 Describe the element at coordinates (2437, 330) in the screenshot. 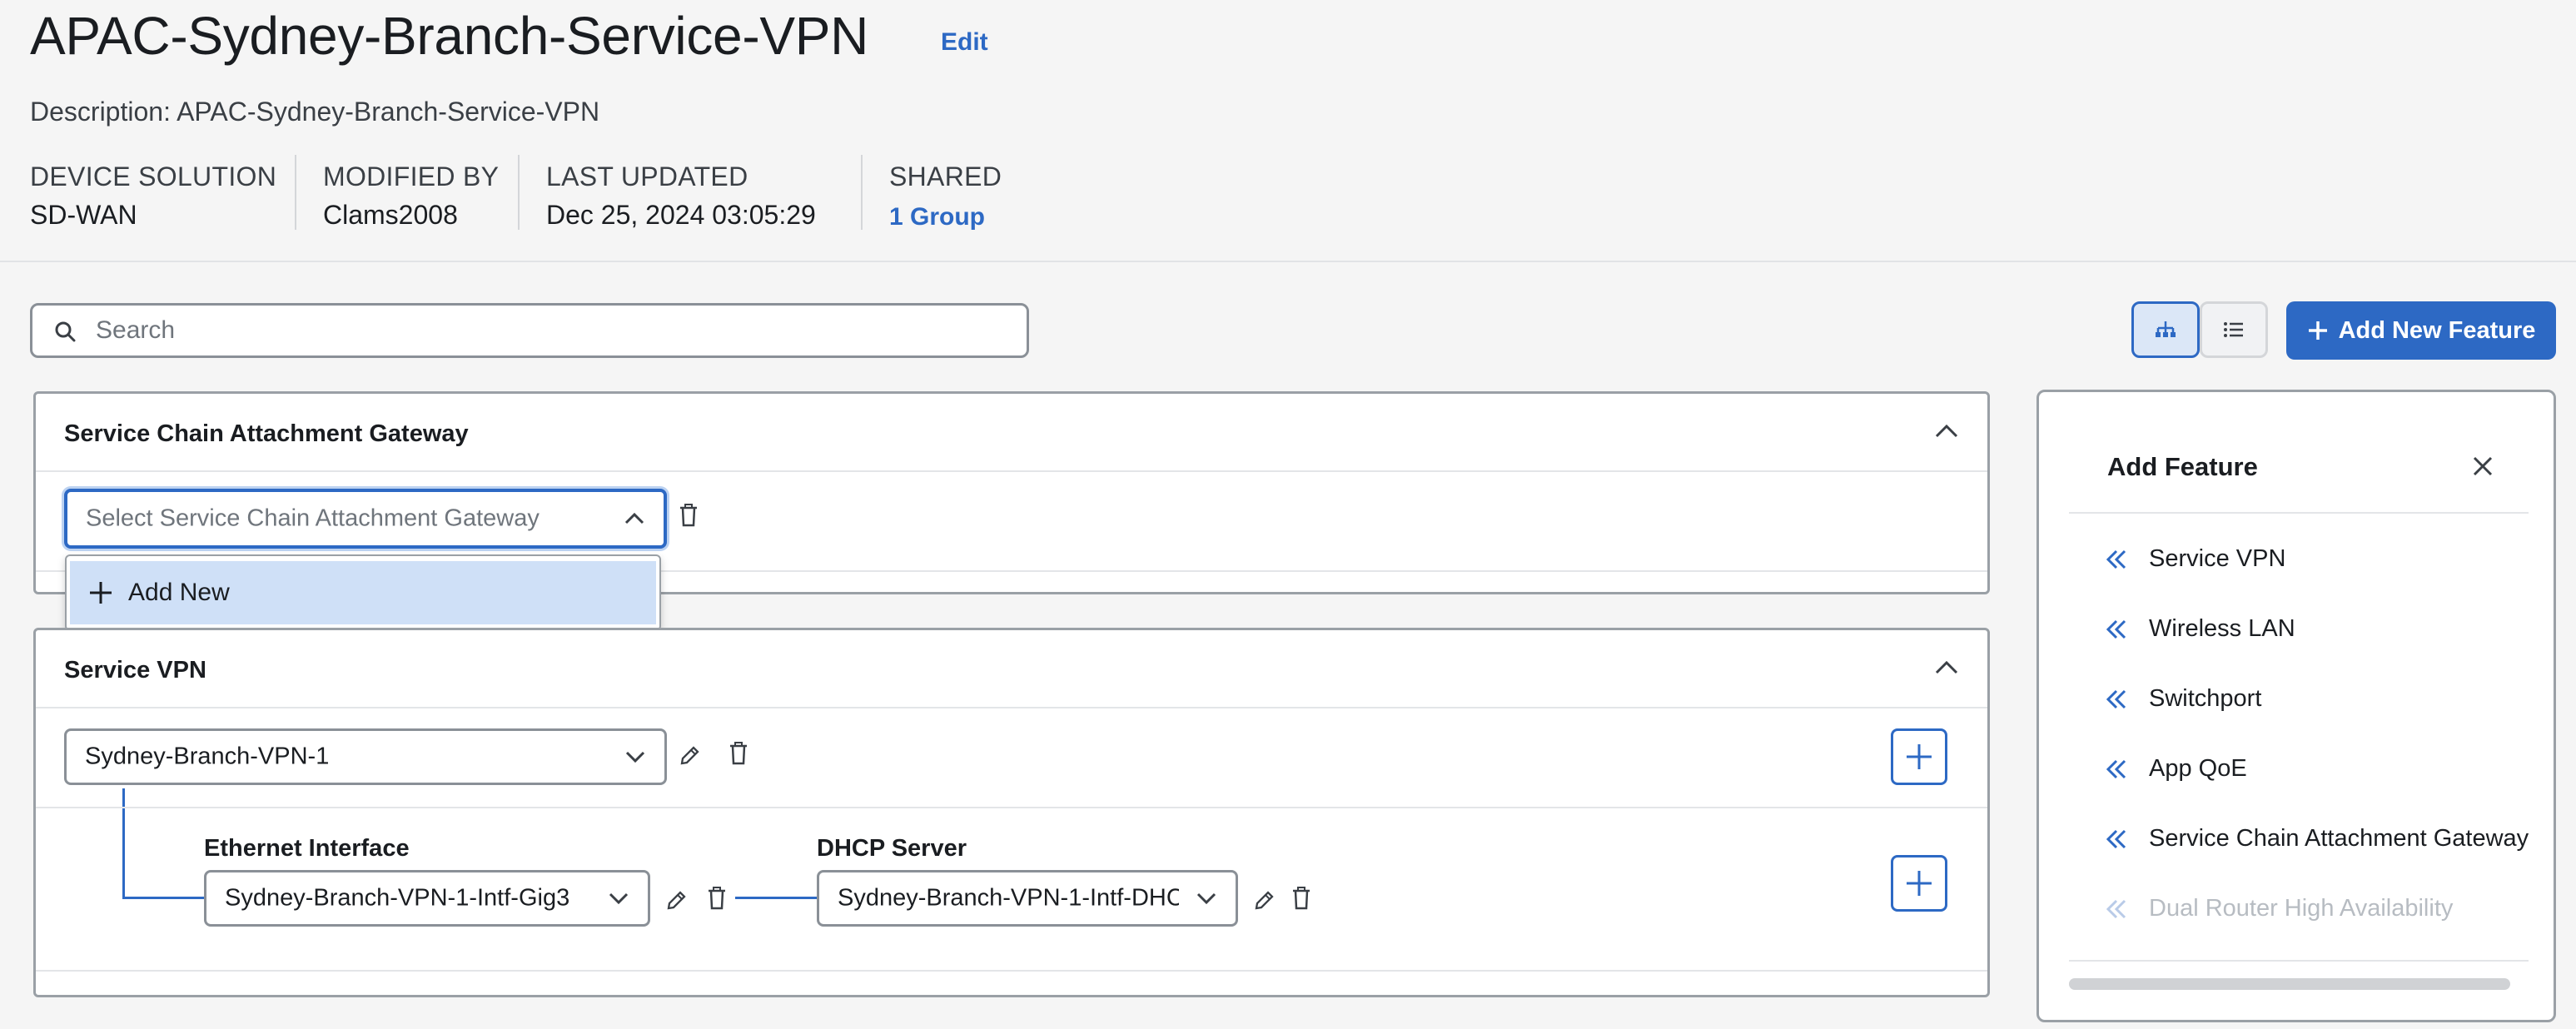

I see `add-new-feature-label: Add New Feature` at that location.